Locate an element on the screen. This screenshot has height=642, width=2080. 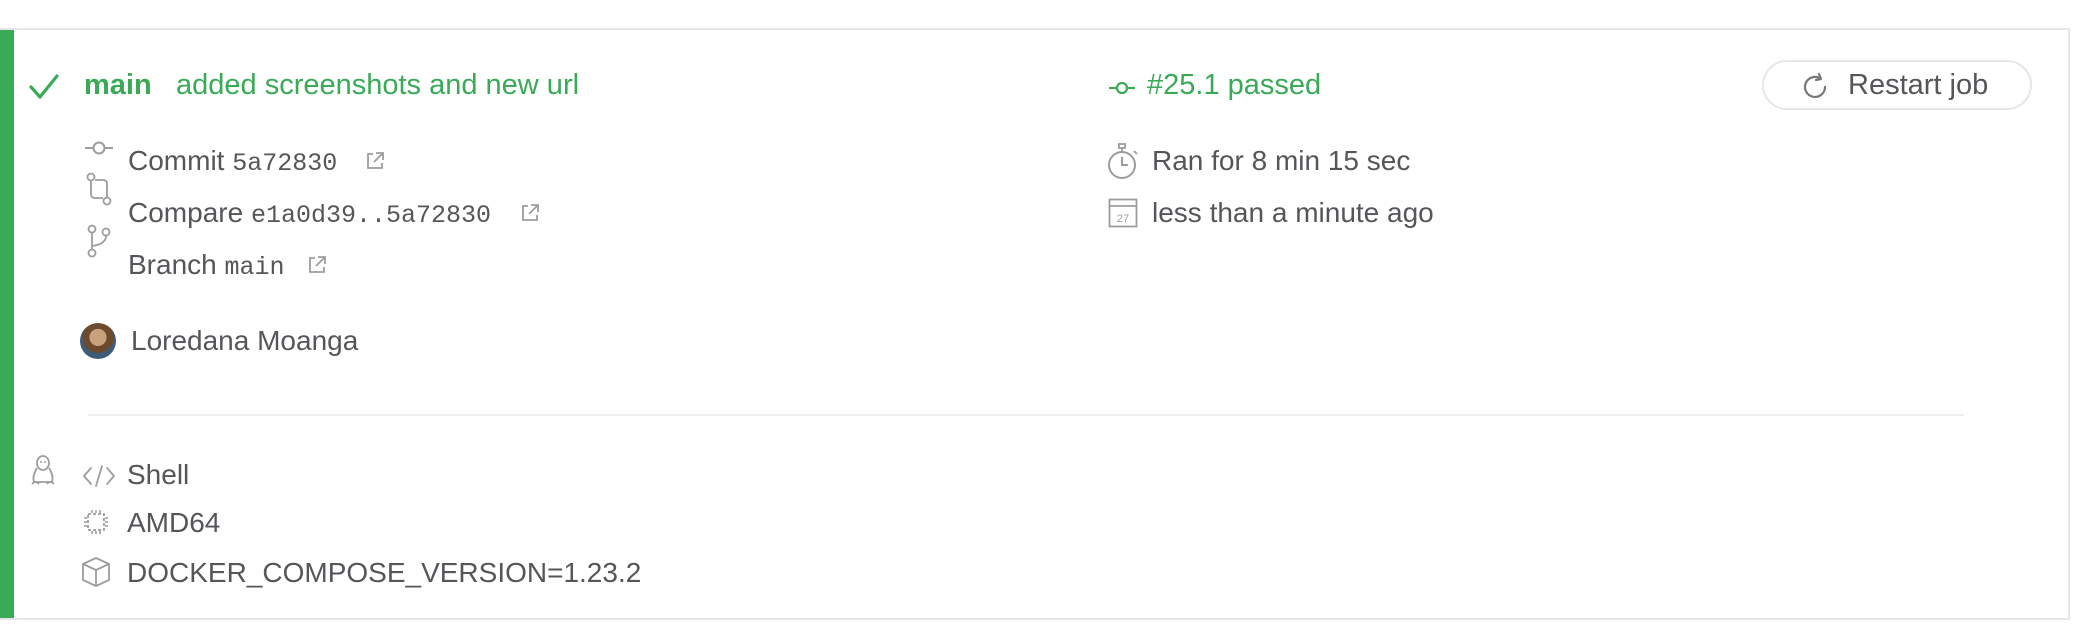
commit-icon is located at coordinates (99, 148).